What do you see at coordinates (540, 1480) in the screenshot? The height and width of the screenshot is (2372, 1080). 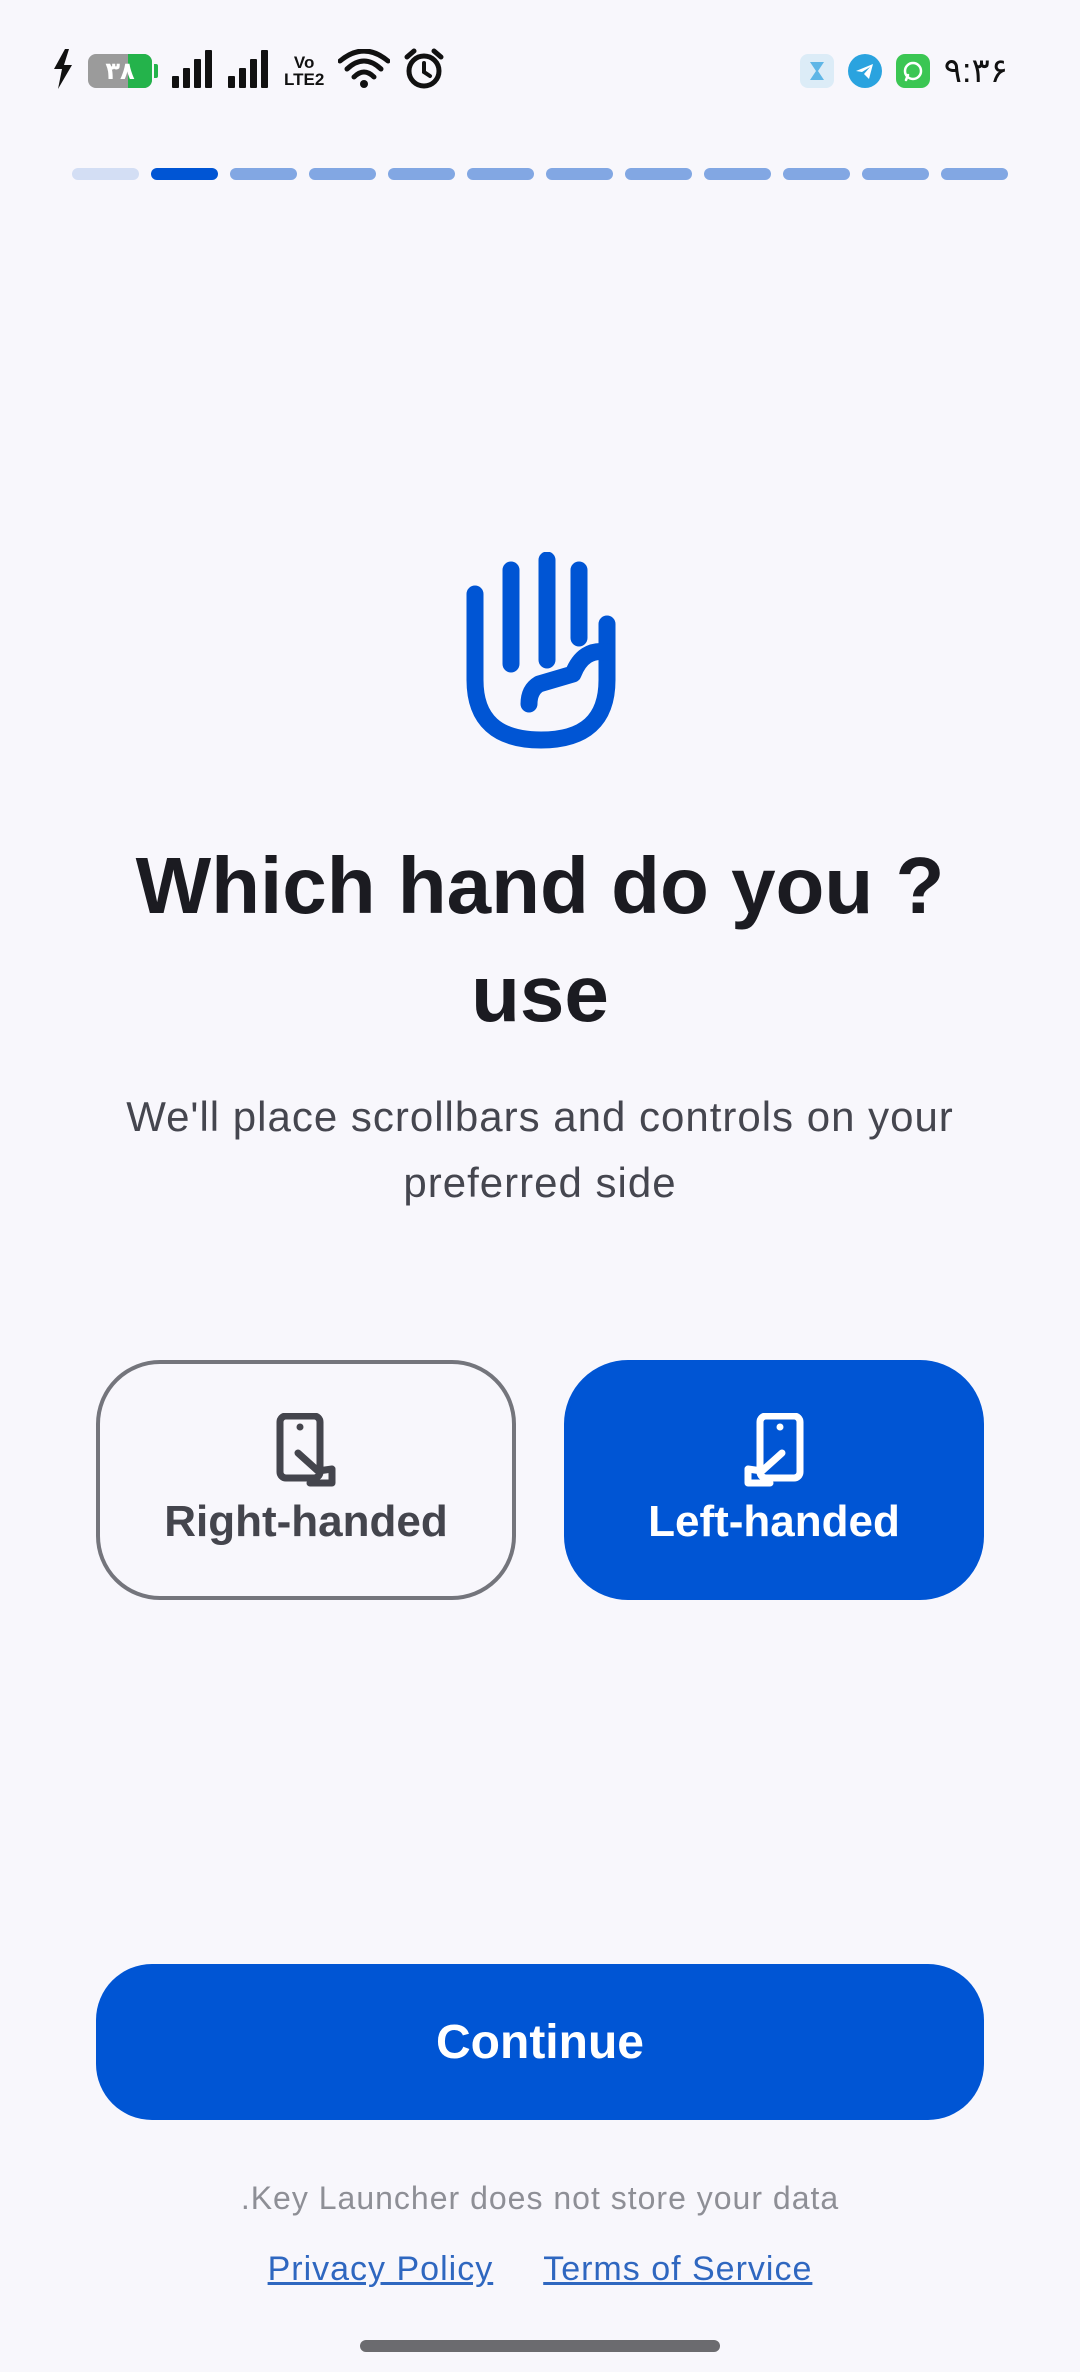 I see `hand-options: Right-handed Left-handed` at bounding box center [540, 1480].